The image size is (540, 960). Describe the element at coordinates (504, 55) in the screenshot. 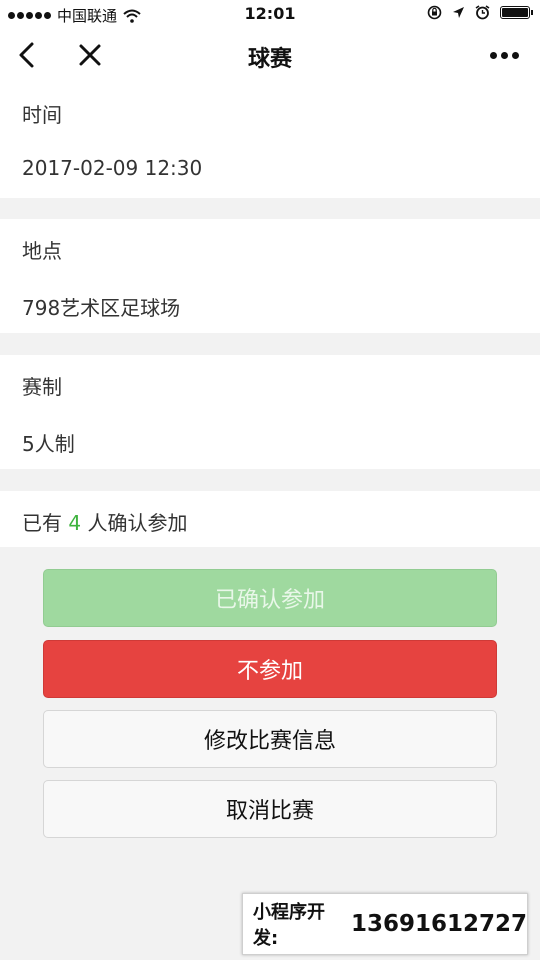

I see `more-icon` at that location.